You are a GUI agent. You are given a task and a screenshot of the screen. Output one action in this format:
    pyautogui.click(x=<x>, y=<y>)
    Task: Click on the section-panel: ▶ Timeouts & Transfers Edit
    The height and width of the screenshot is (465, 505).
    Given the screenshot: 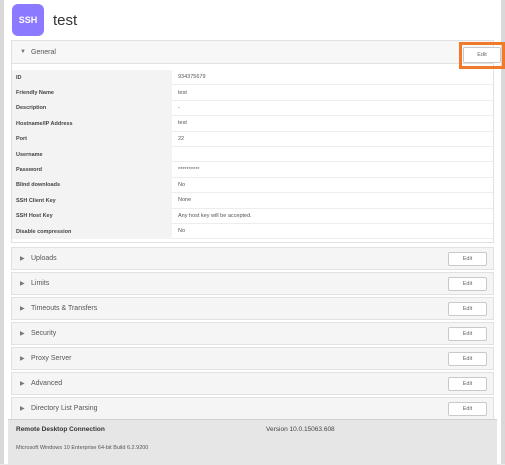 What is the action you would take?
    pyautogui.click(x=252, y=309)
    